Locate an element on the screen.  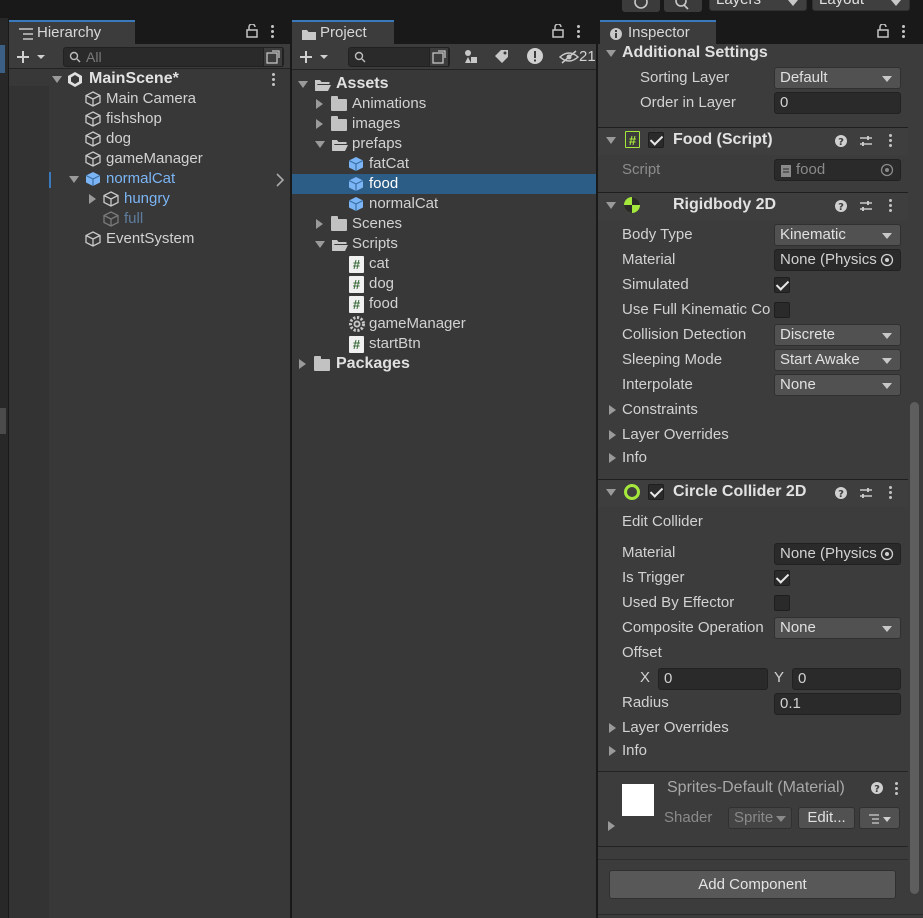
rb-info-fold-icon is located at coordinates (612, 458).